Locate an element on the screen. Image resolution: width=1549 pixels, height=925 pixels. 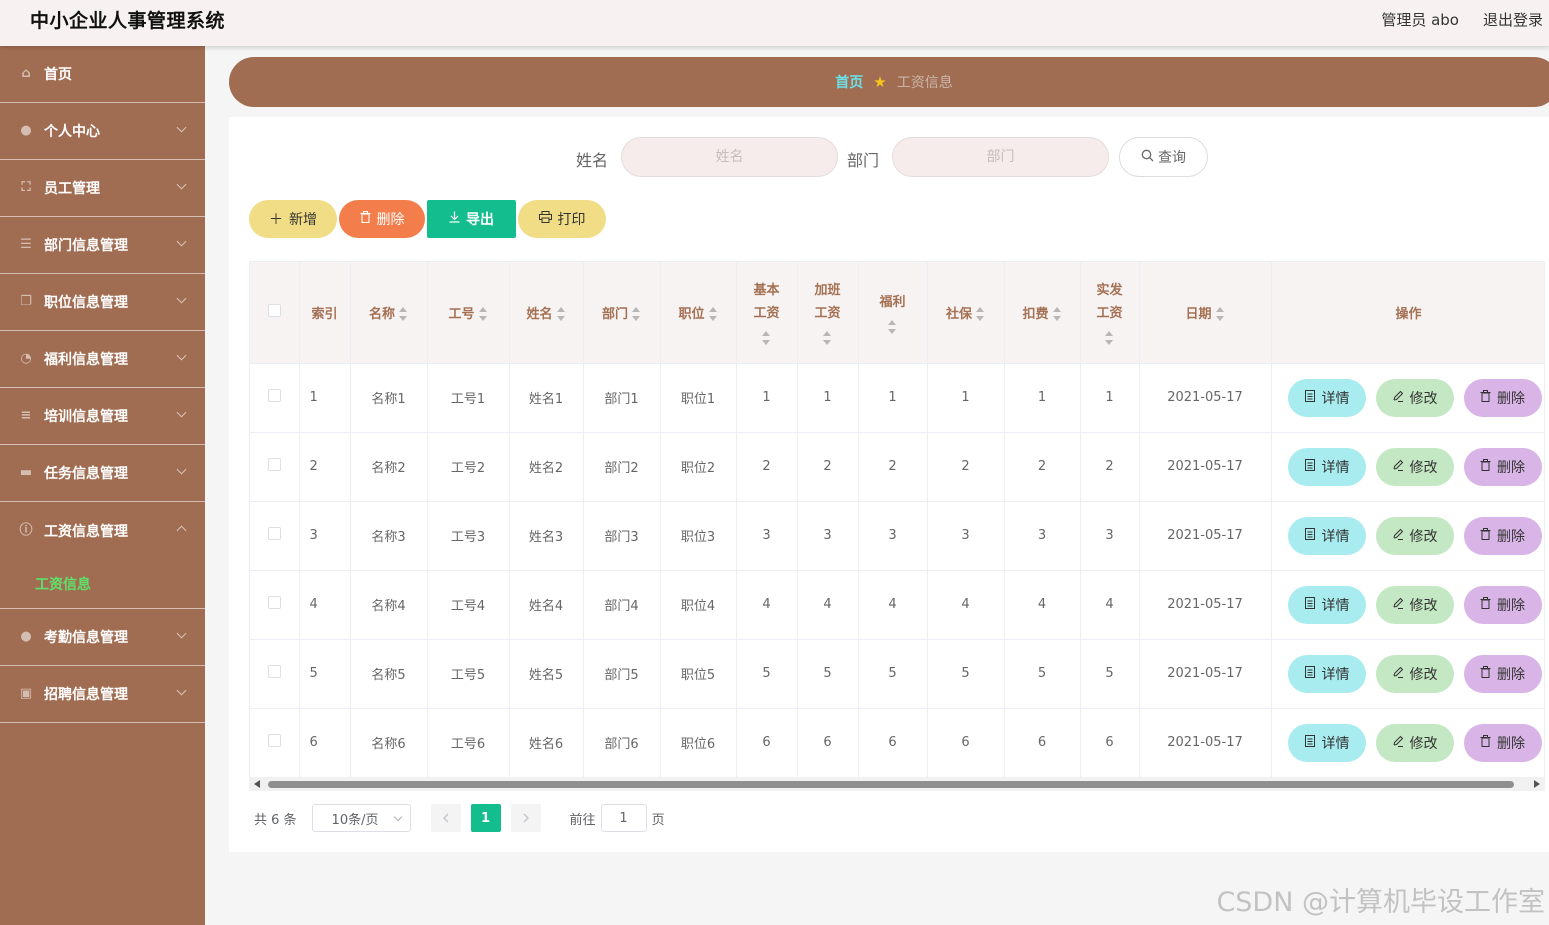
col-name: 名称 is located at coordinates (389, 313).